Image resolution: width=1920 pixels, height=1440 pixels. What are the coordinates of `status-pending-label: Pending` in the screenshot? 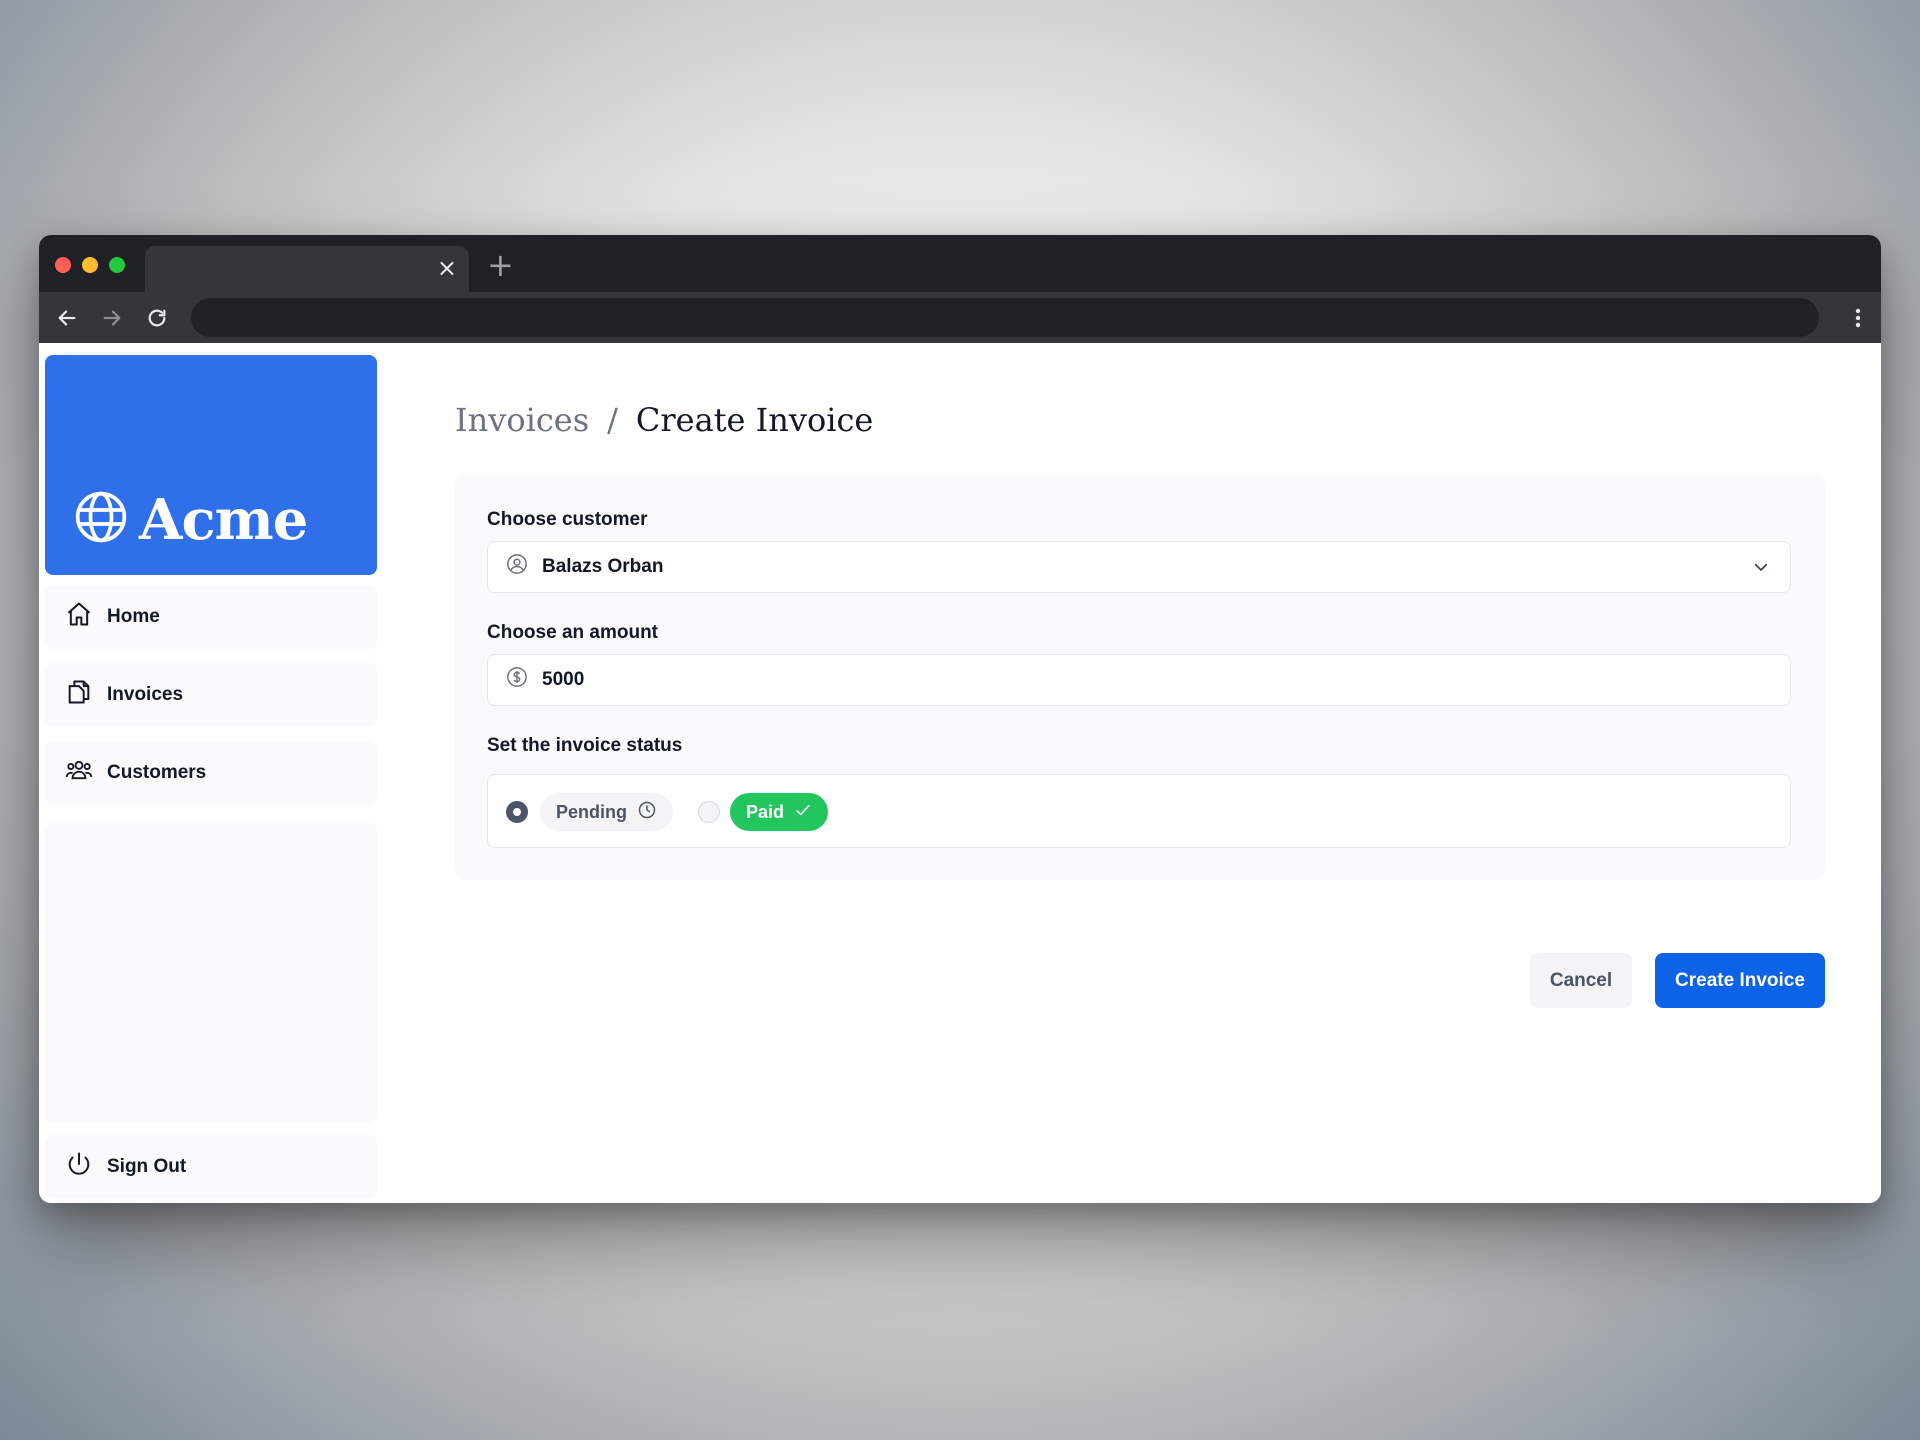 It's located at (606, 812).